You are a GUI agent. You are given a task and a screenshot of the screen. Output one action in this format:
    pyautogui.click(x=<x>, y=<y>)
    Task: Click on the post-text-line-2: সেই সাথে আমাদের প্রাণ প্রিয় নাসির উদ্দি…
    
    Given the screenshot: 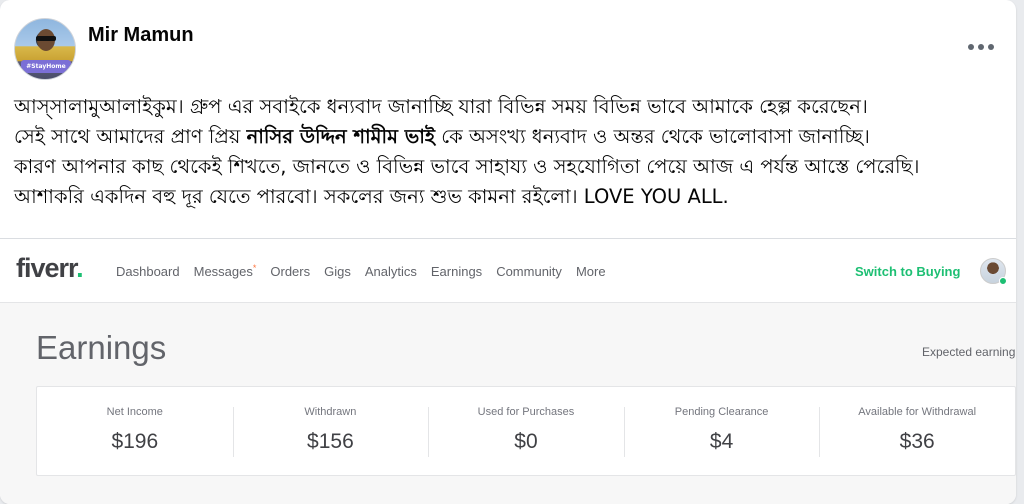 What is the action you would take?
    pyautogui.click(x=509, y=137)
    